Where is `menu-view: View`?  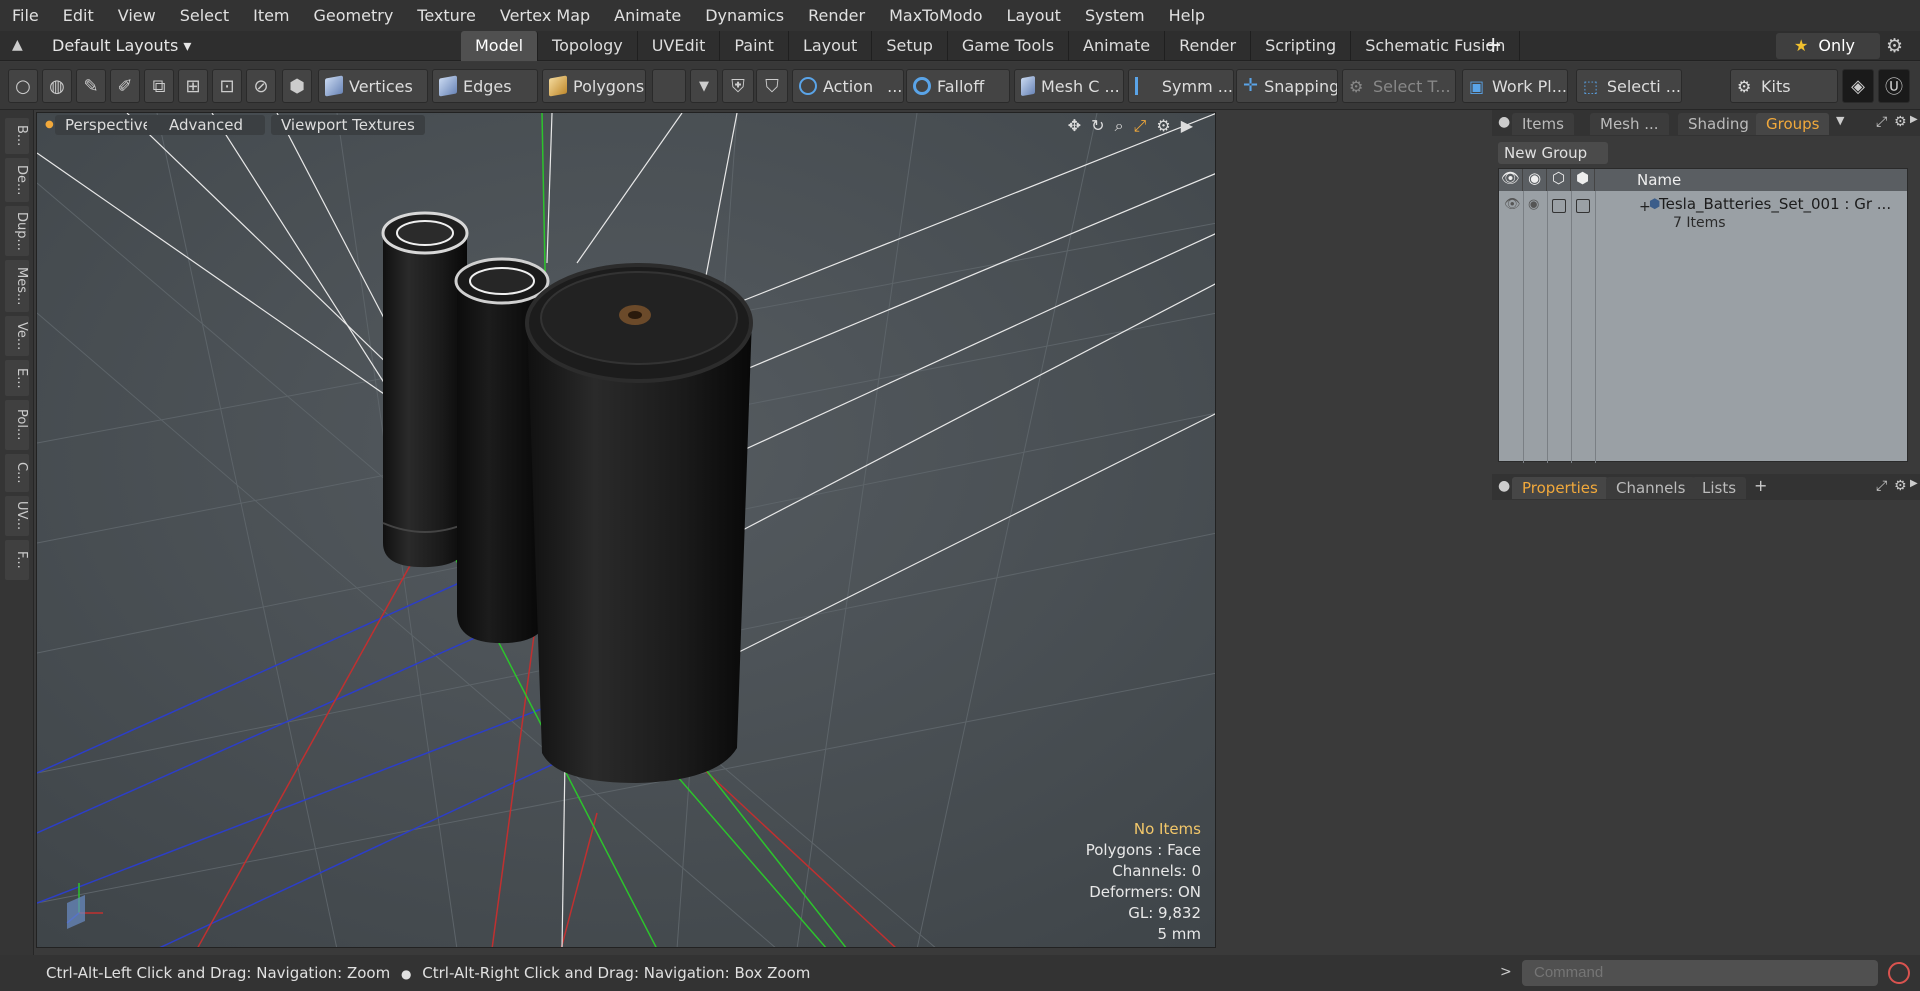 menu-view: View is located at coordinates (137, 15).